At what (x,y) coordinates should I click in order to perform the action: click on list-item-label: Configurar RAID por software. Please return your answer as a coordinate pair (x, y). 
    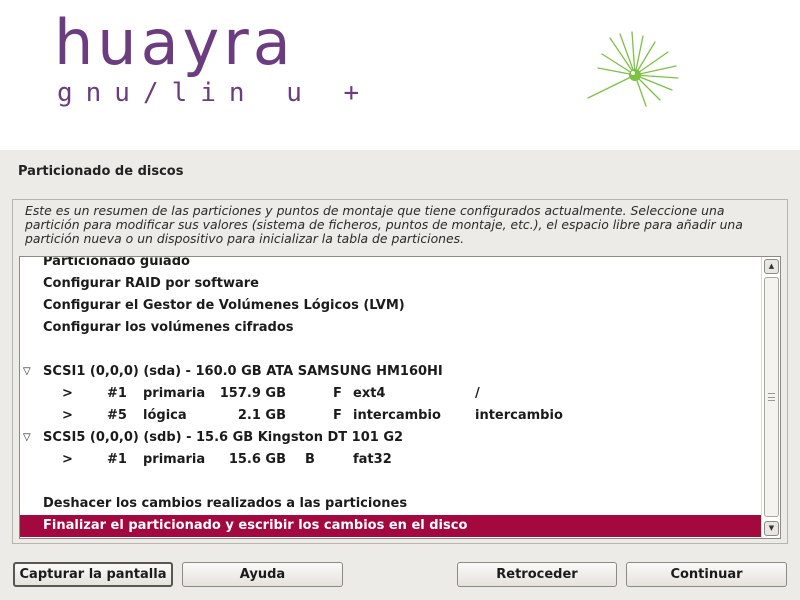
    Looking at the image, I should click on (151, 283).